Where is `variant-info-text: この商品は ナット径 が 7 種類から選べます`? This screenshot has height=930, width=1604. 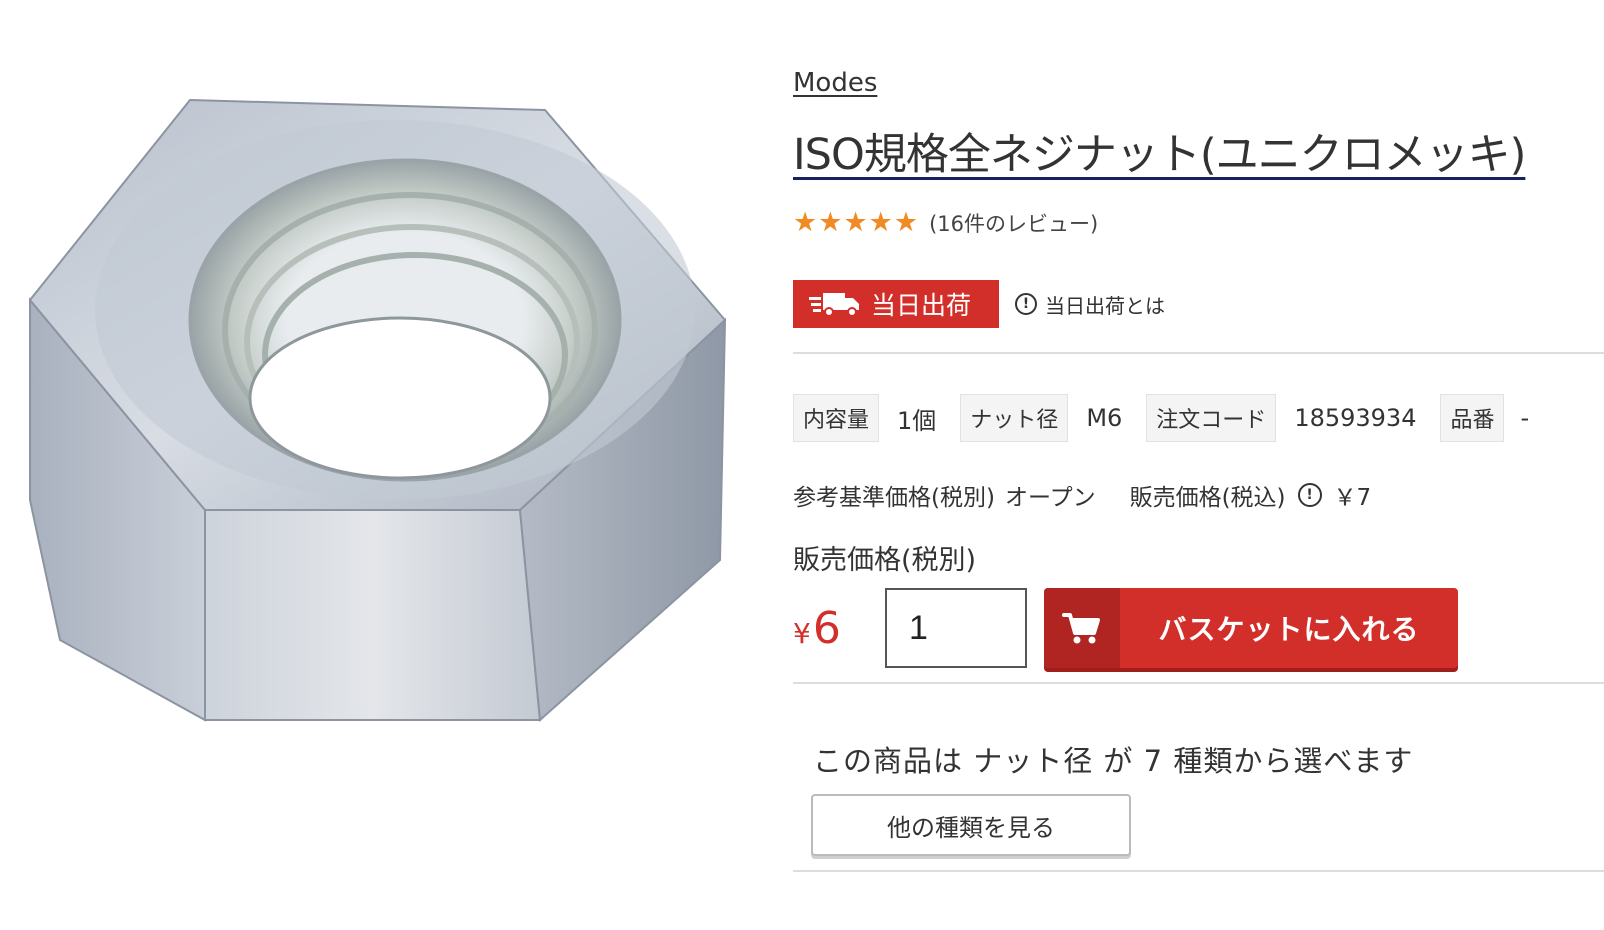 variant-info-text: この商品は ナット径 が 7 種類から選べます is located at coordinates (1113, 761).